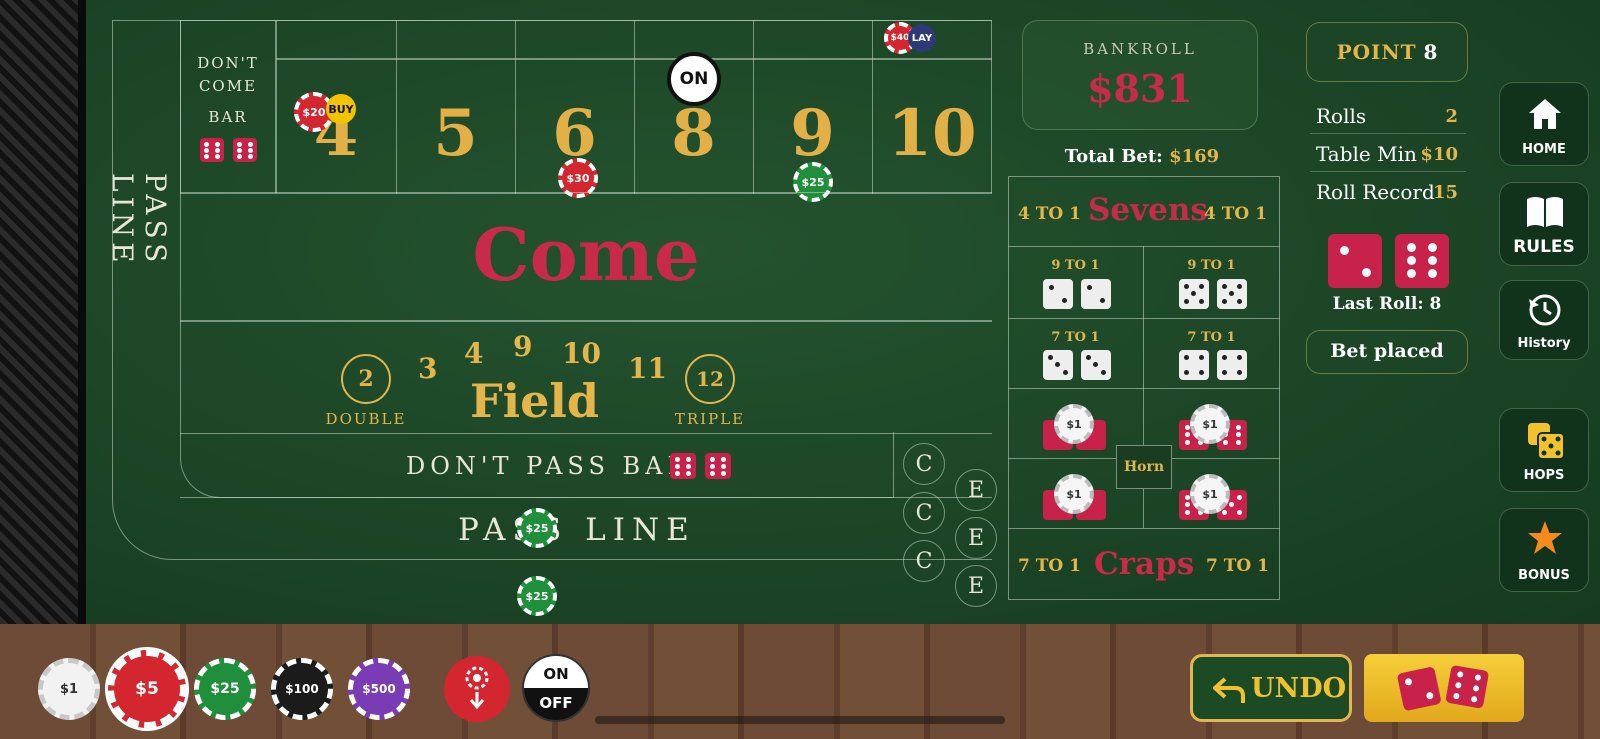  What do you see at coordinates (1077, 296) in the screenshot?
I see `hard-4-bet` at bounding box center [1077, 296].